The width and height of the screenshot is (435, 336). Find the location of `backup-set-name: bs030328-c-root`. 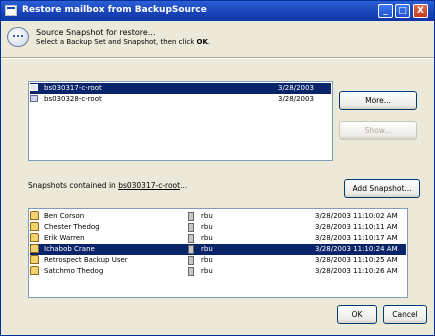

backup-set-name: bs030328-c-root is located at coordinates (73, 99).